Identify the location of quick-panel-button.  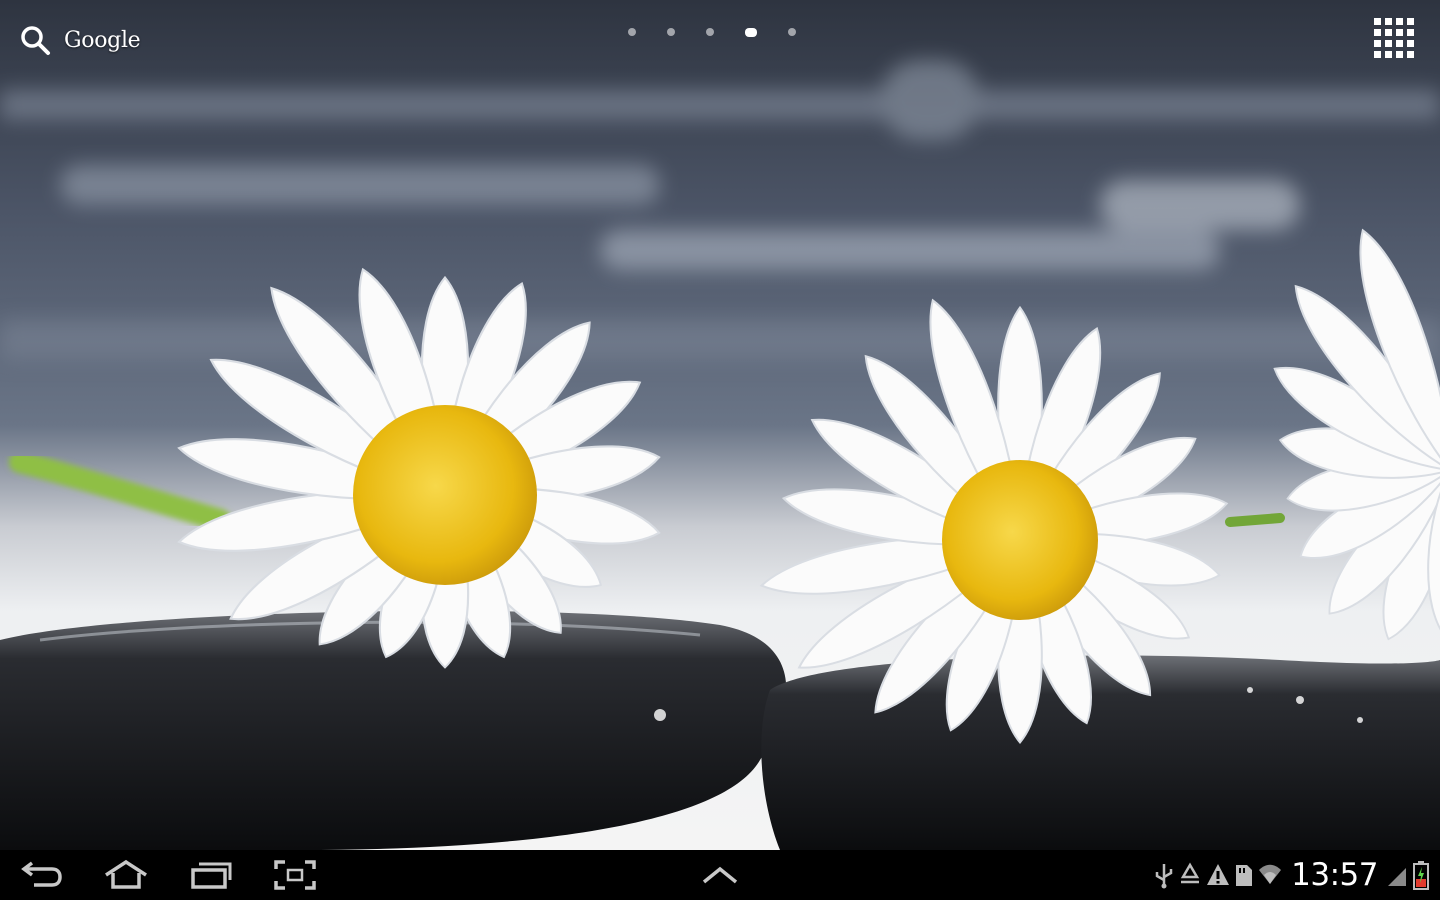
(720, 875).